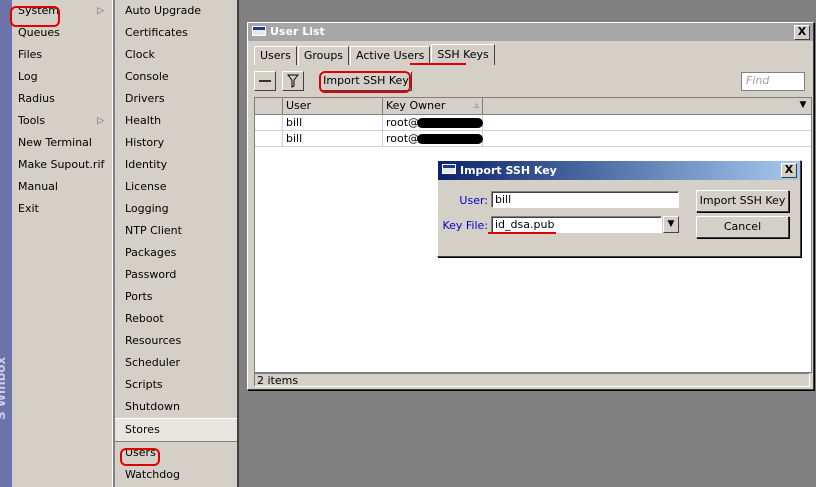 This screenshot has width=816, height=487. I want to click on column-header-key-owner: Key Owner ▵, so click(433, 106).